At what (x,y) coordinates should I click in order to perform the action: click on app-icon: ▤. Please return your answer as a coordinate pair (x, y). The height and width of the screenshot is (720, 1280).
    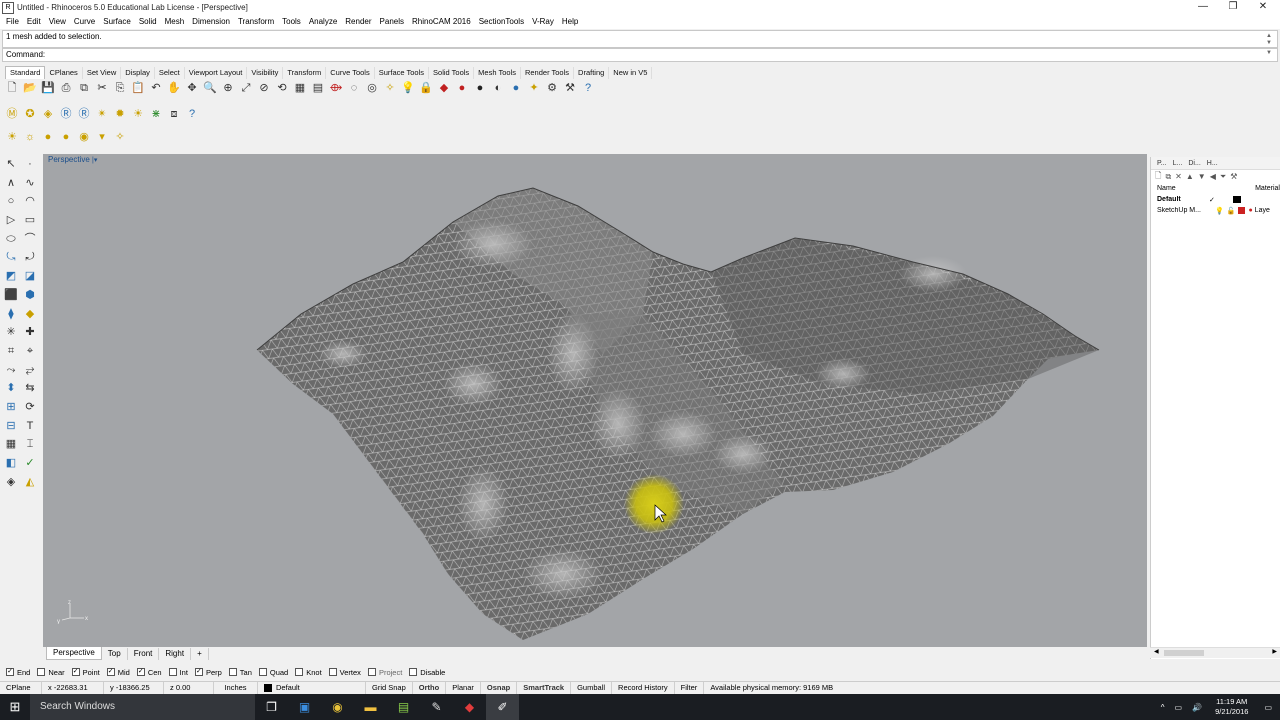
    Looking at the image, I should click on (403, 707).